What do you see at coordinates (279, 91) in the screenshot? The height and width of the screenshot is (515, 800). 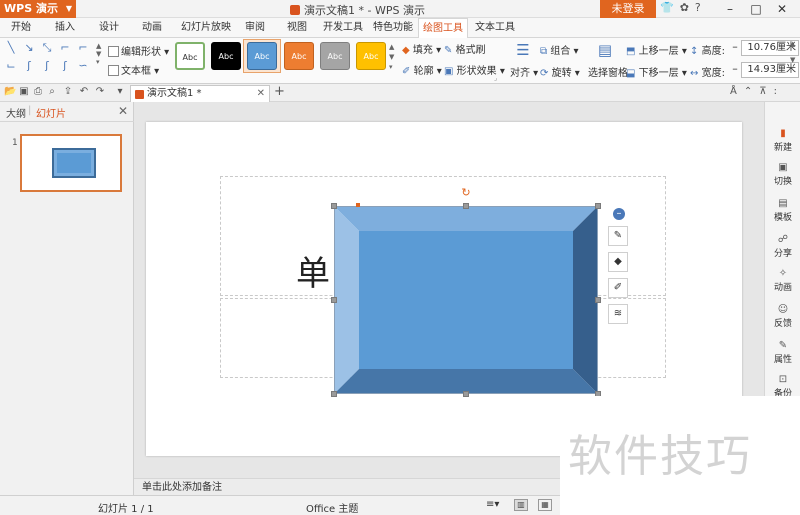 I see `new-tab-button: +` at bounding box center [279, 91].